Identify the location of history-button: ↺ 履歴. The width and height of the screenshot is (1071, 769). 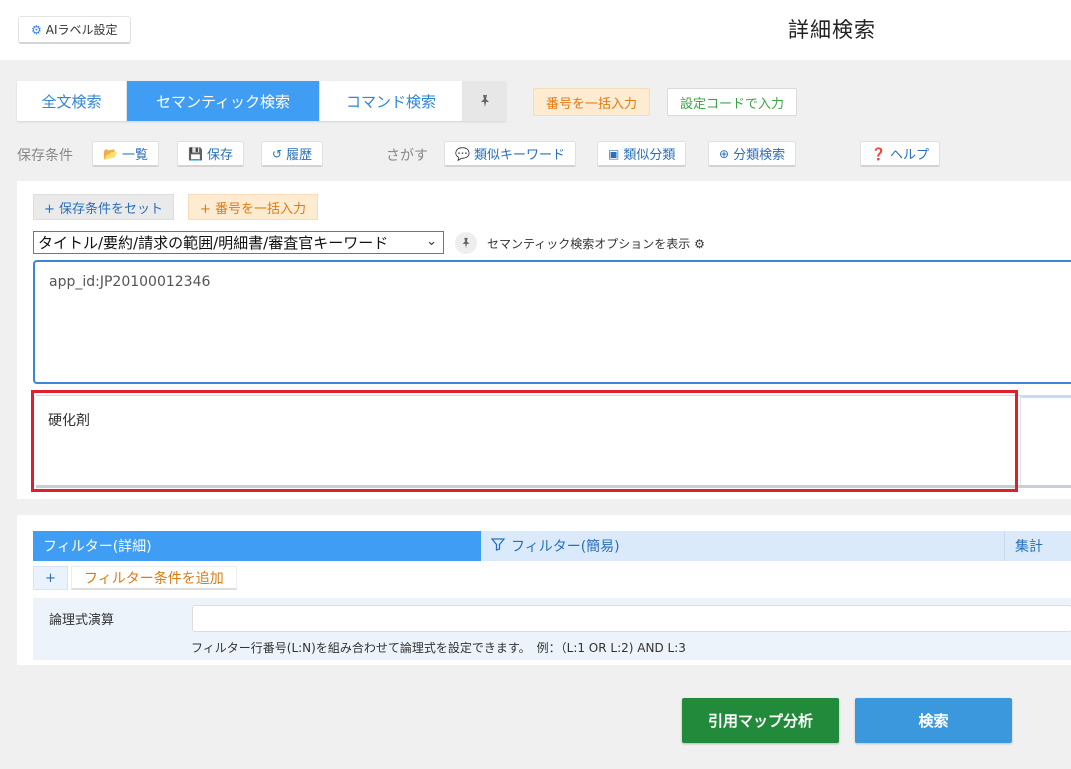
(292, 154).